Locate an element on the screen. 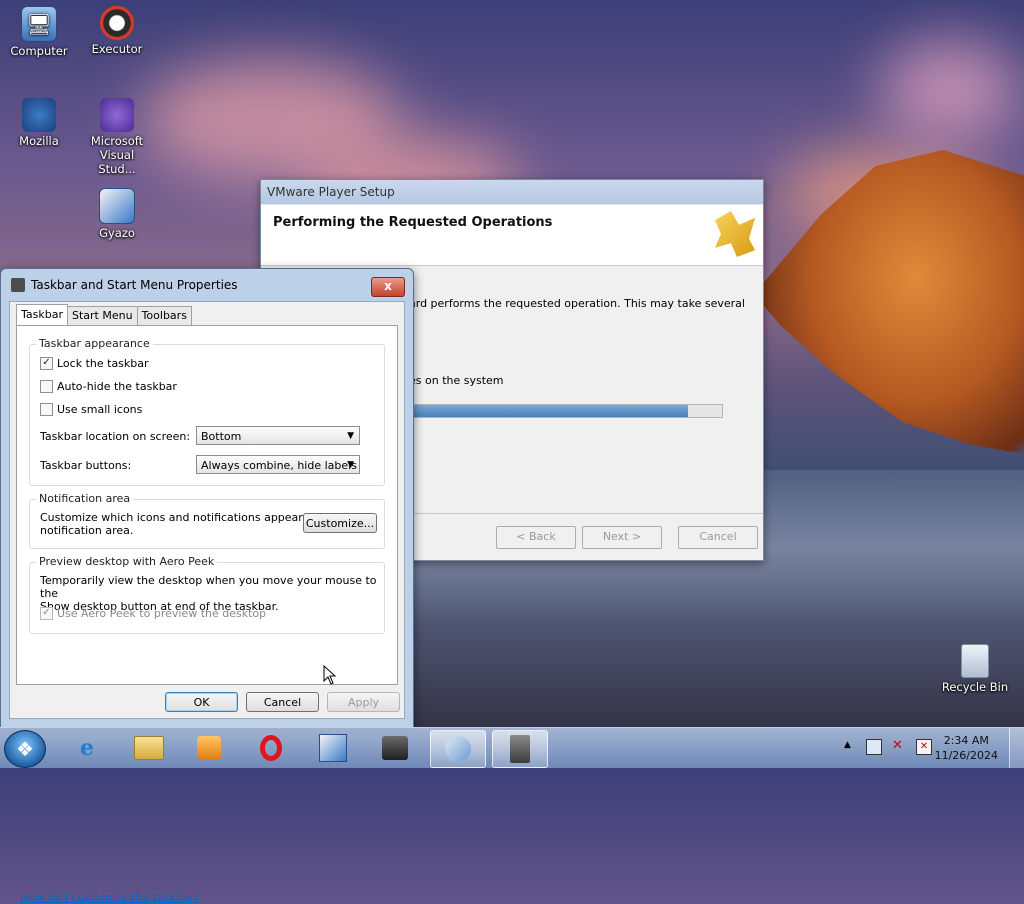  volume-muted-icon: ✕ is located at coordinates (897, 745).